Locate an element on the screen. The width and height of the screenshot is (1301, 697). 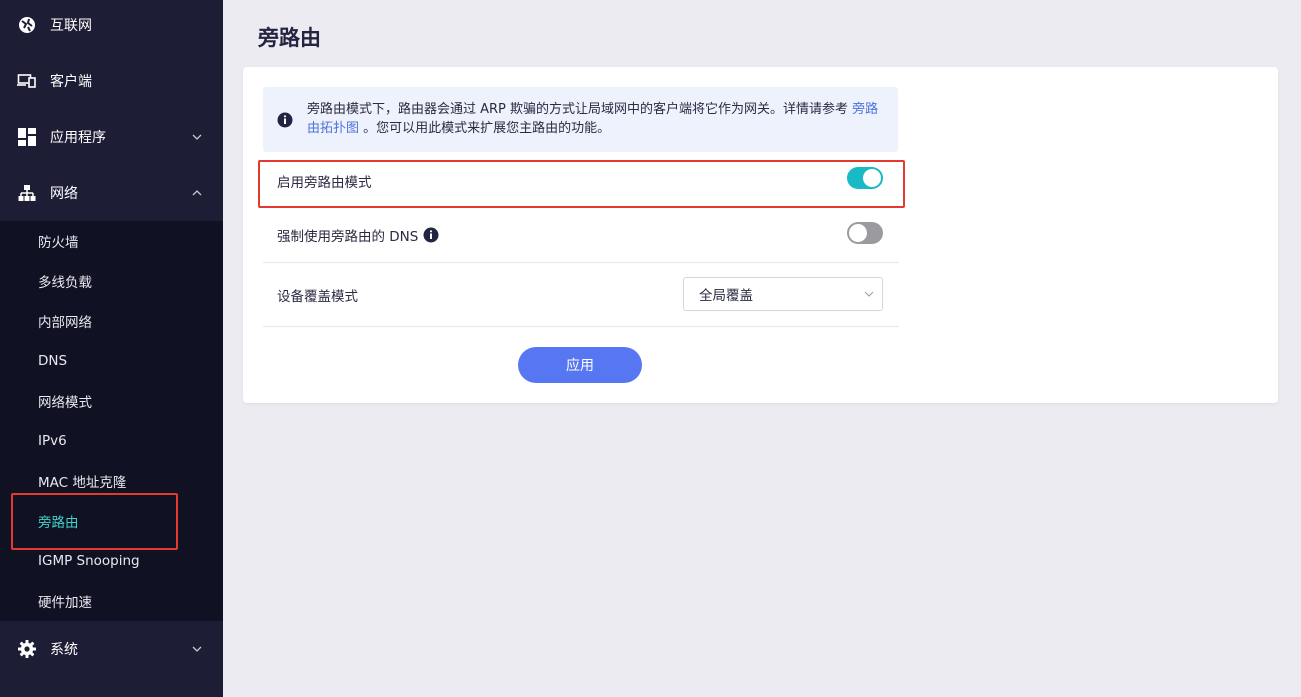
enable-bypass-row: 启用旁路由模式 is located at coordinates (581, 181).